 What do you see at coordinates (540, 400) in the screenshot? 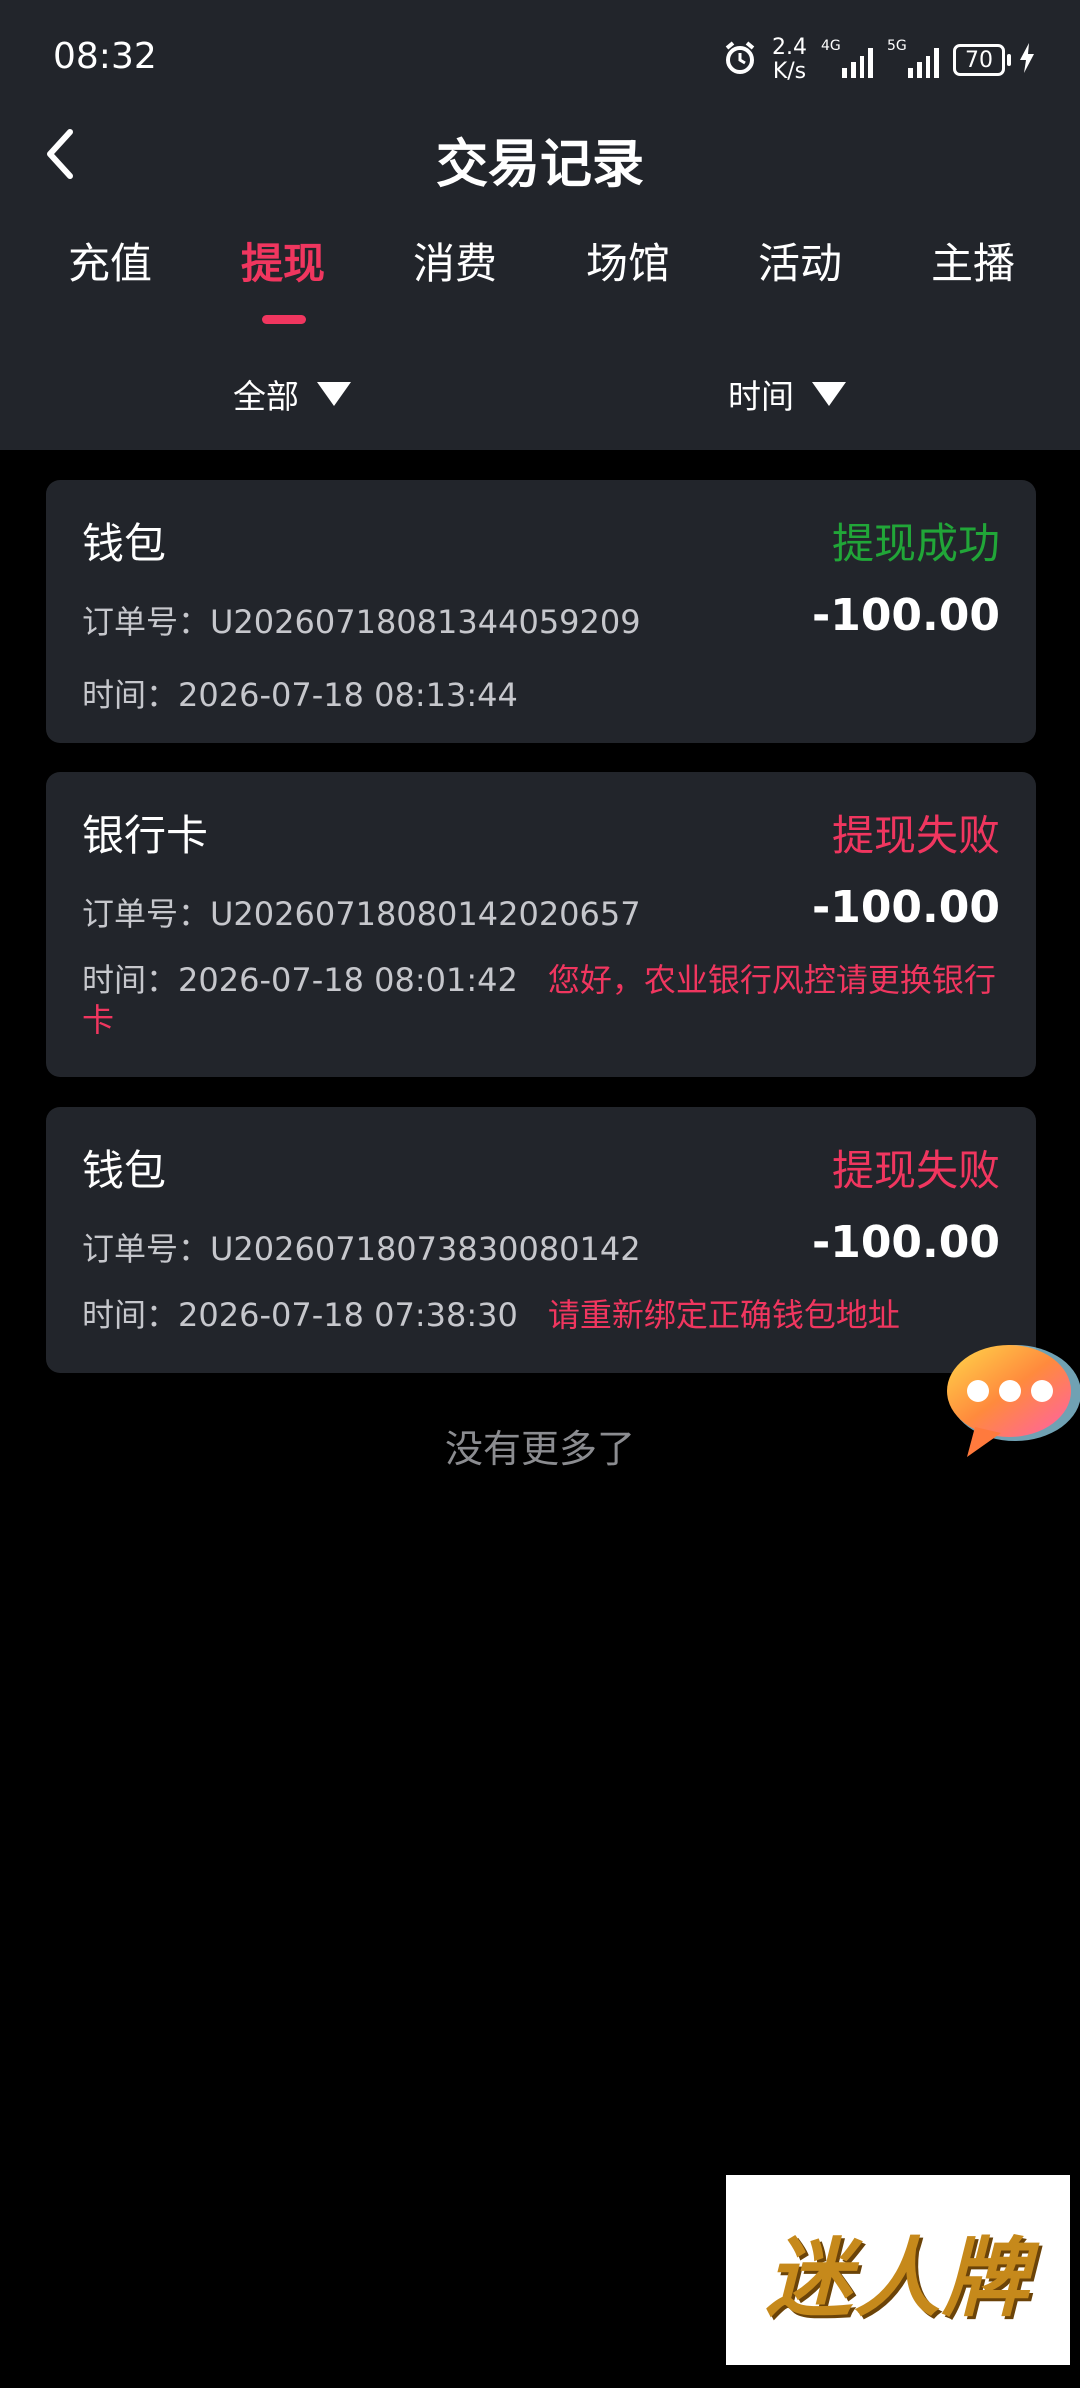
I see `filter-bar: 全部 时间` at bounding box center [540, 400].